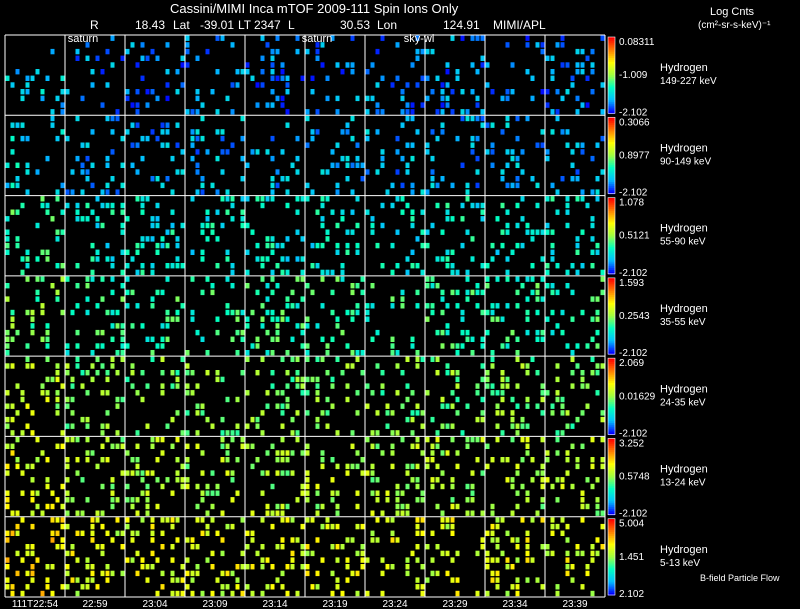  I want to click on row-species-label: Hydrogen, so click(684, 68).